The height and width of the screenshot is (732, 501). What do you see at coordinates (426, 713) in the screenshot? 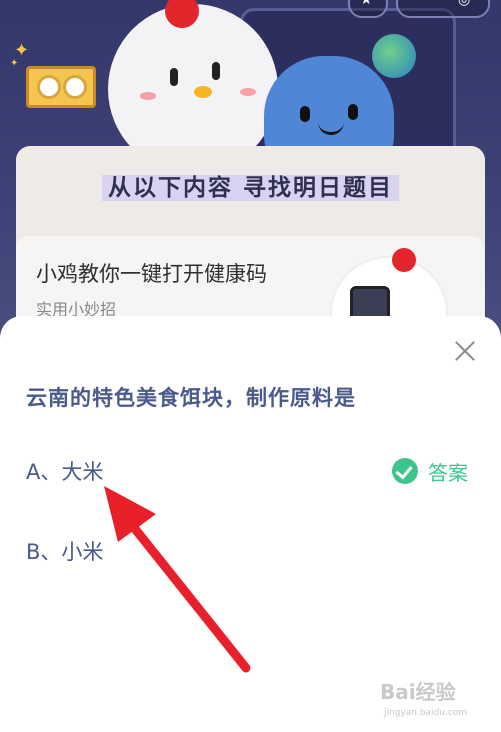
I see `watermark-url: jingyan.baidu.com` at bounding box center [426, 713].